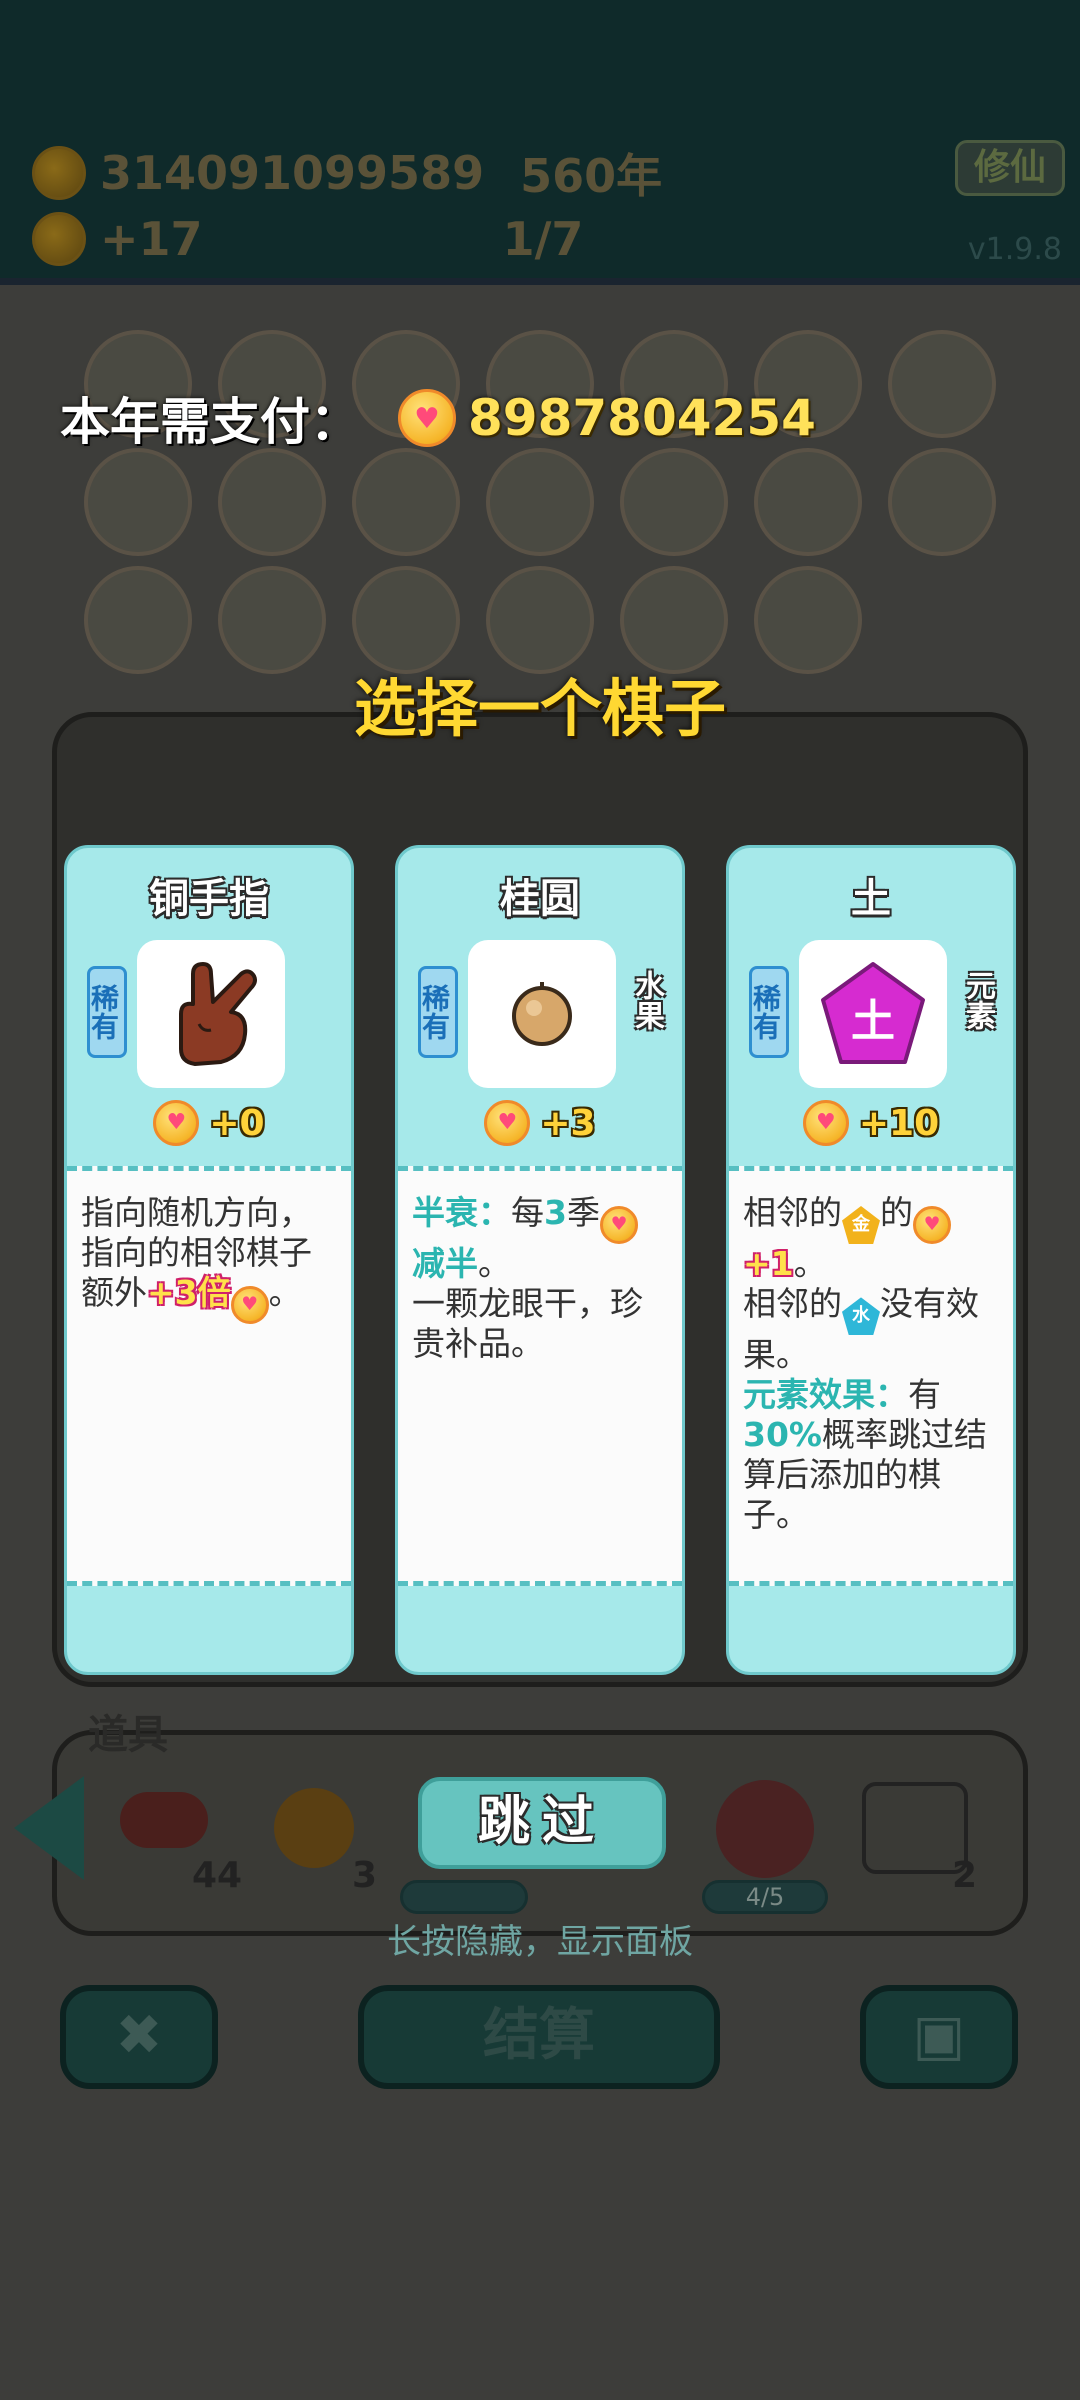 Image resolution: width=1080 pixels, height=2400 pixels. What do you see at coordinates (540, 1942) in the screenshot?
I see `hide-panel-hint: 长按隐藏，显示面板` at bounding box center [540, 1942].